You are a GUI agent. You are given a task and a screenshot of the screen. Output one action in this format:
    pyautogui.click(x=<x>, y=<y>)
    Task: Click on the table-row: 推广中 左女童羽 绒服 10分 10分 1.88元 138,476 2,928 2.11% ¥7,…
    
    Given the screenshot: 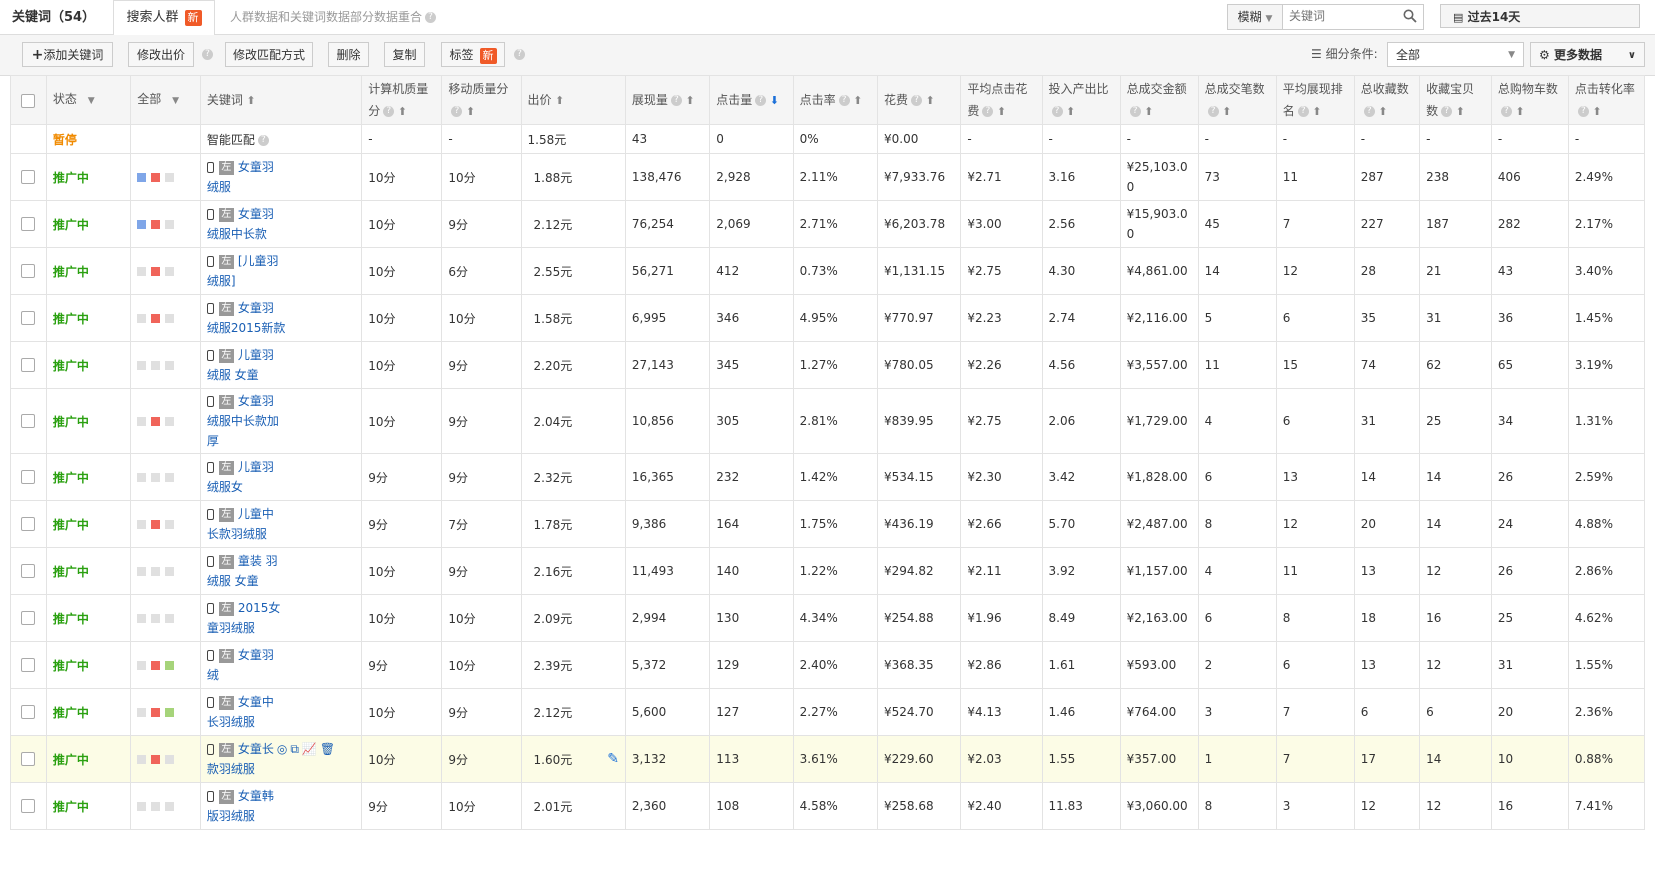 What is the action you would take?
    pyautogui.click(x=828, y=177)
    